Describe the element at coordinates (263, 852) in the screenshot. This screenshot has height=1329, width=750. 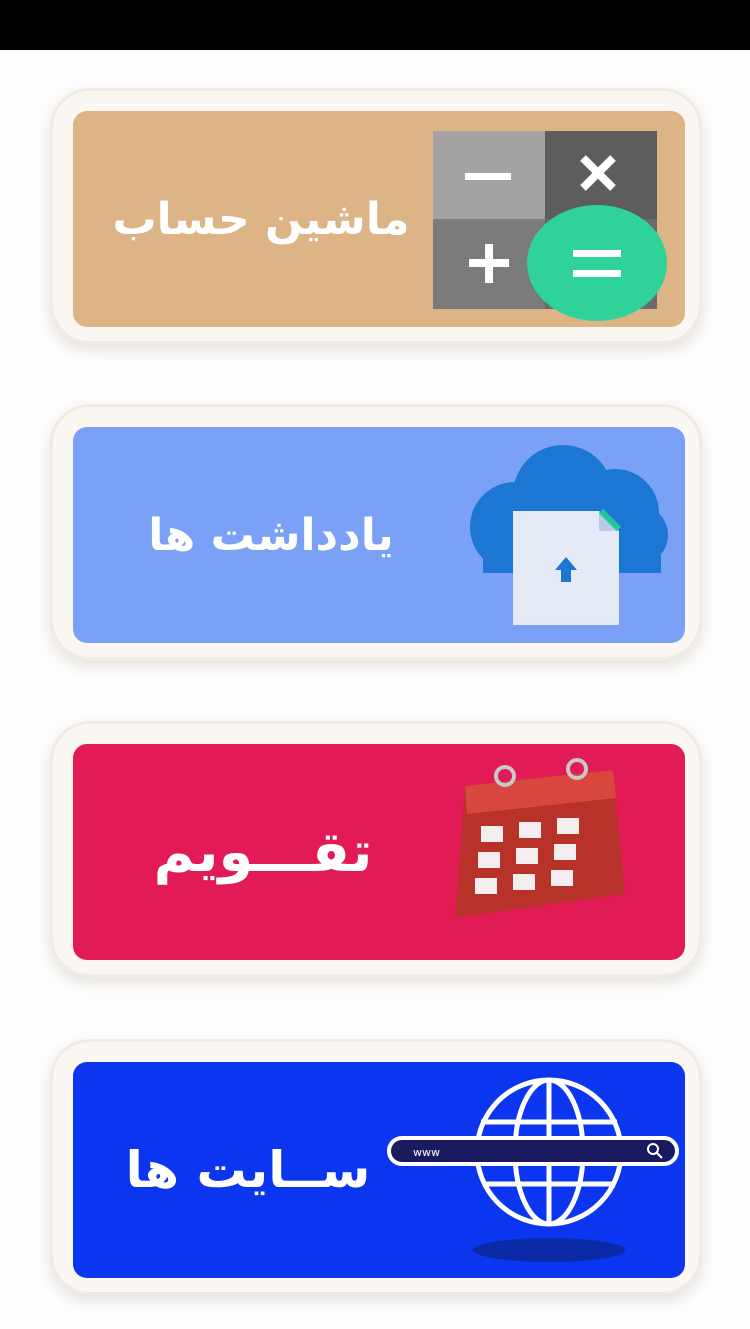
I see `calendar-label: تقـــویم` at that location.